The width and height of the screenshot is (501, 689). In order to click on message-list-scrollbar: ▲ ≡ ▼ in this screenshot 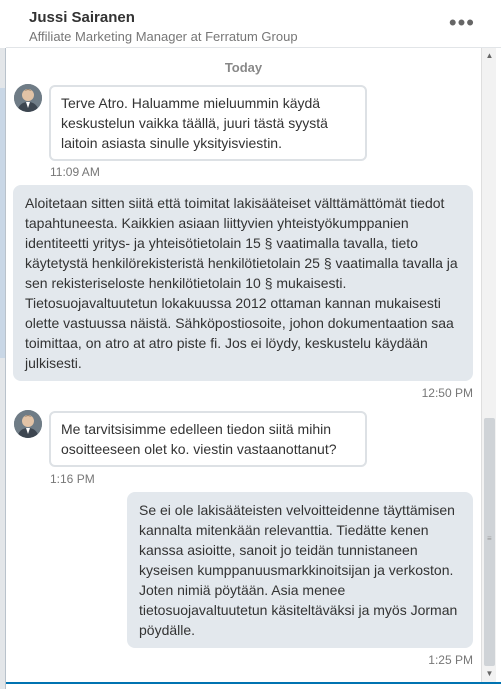, I will do `click(488, 365)`.